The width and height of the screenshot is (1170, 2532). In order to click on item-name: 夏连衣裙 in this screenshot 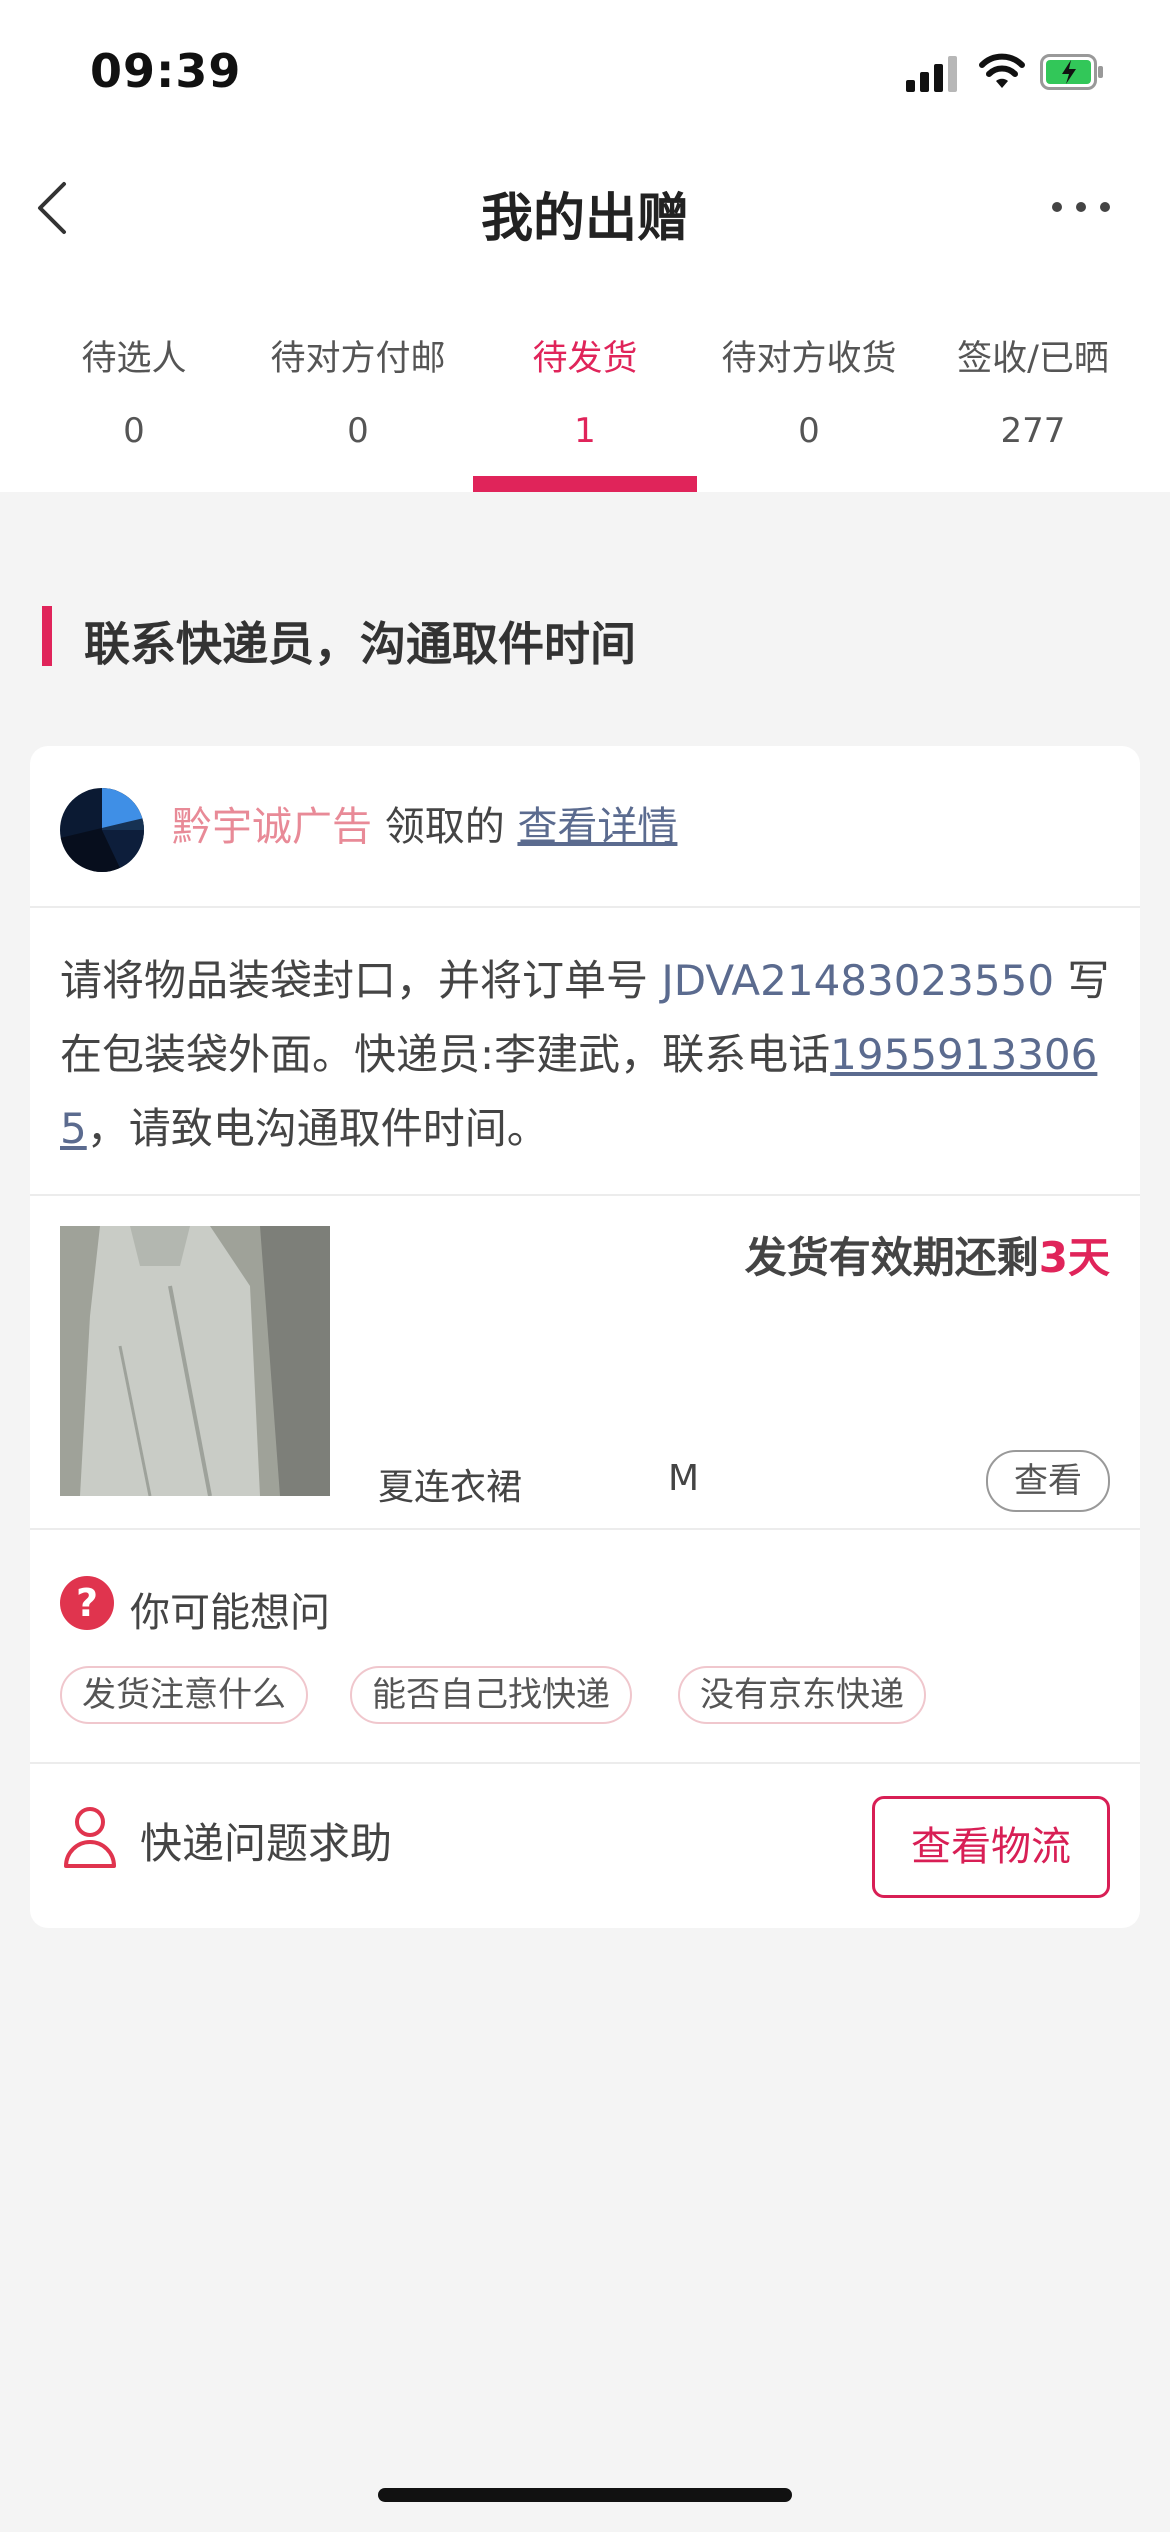, I will do `click(450, 1487)`.